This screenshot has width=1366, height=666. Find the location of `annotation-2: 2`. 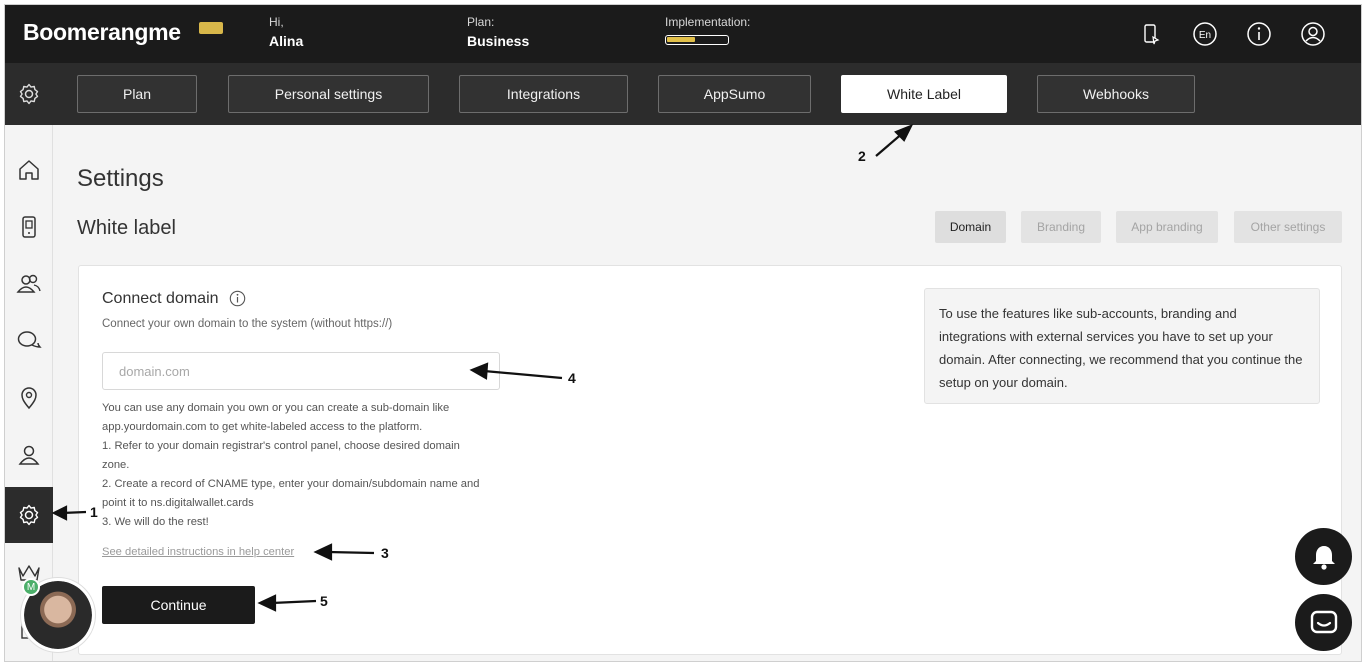

annotation-2: 2 is located at coordinates (862, 156).